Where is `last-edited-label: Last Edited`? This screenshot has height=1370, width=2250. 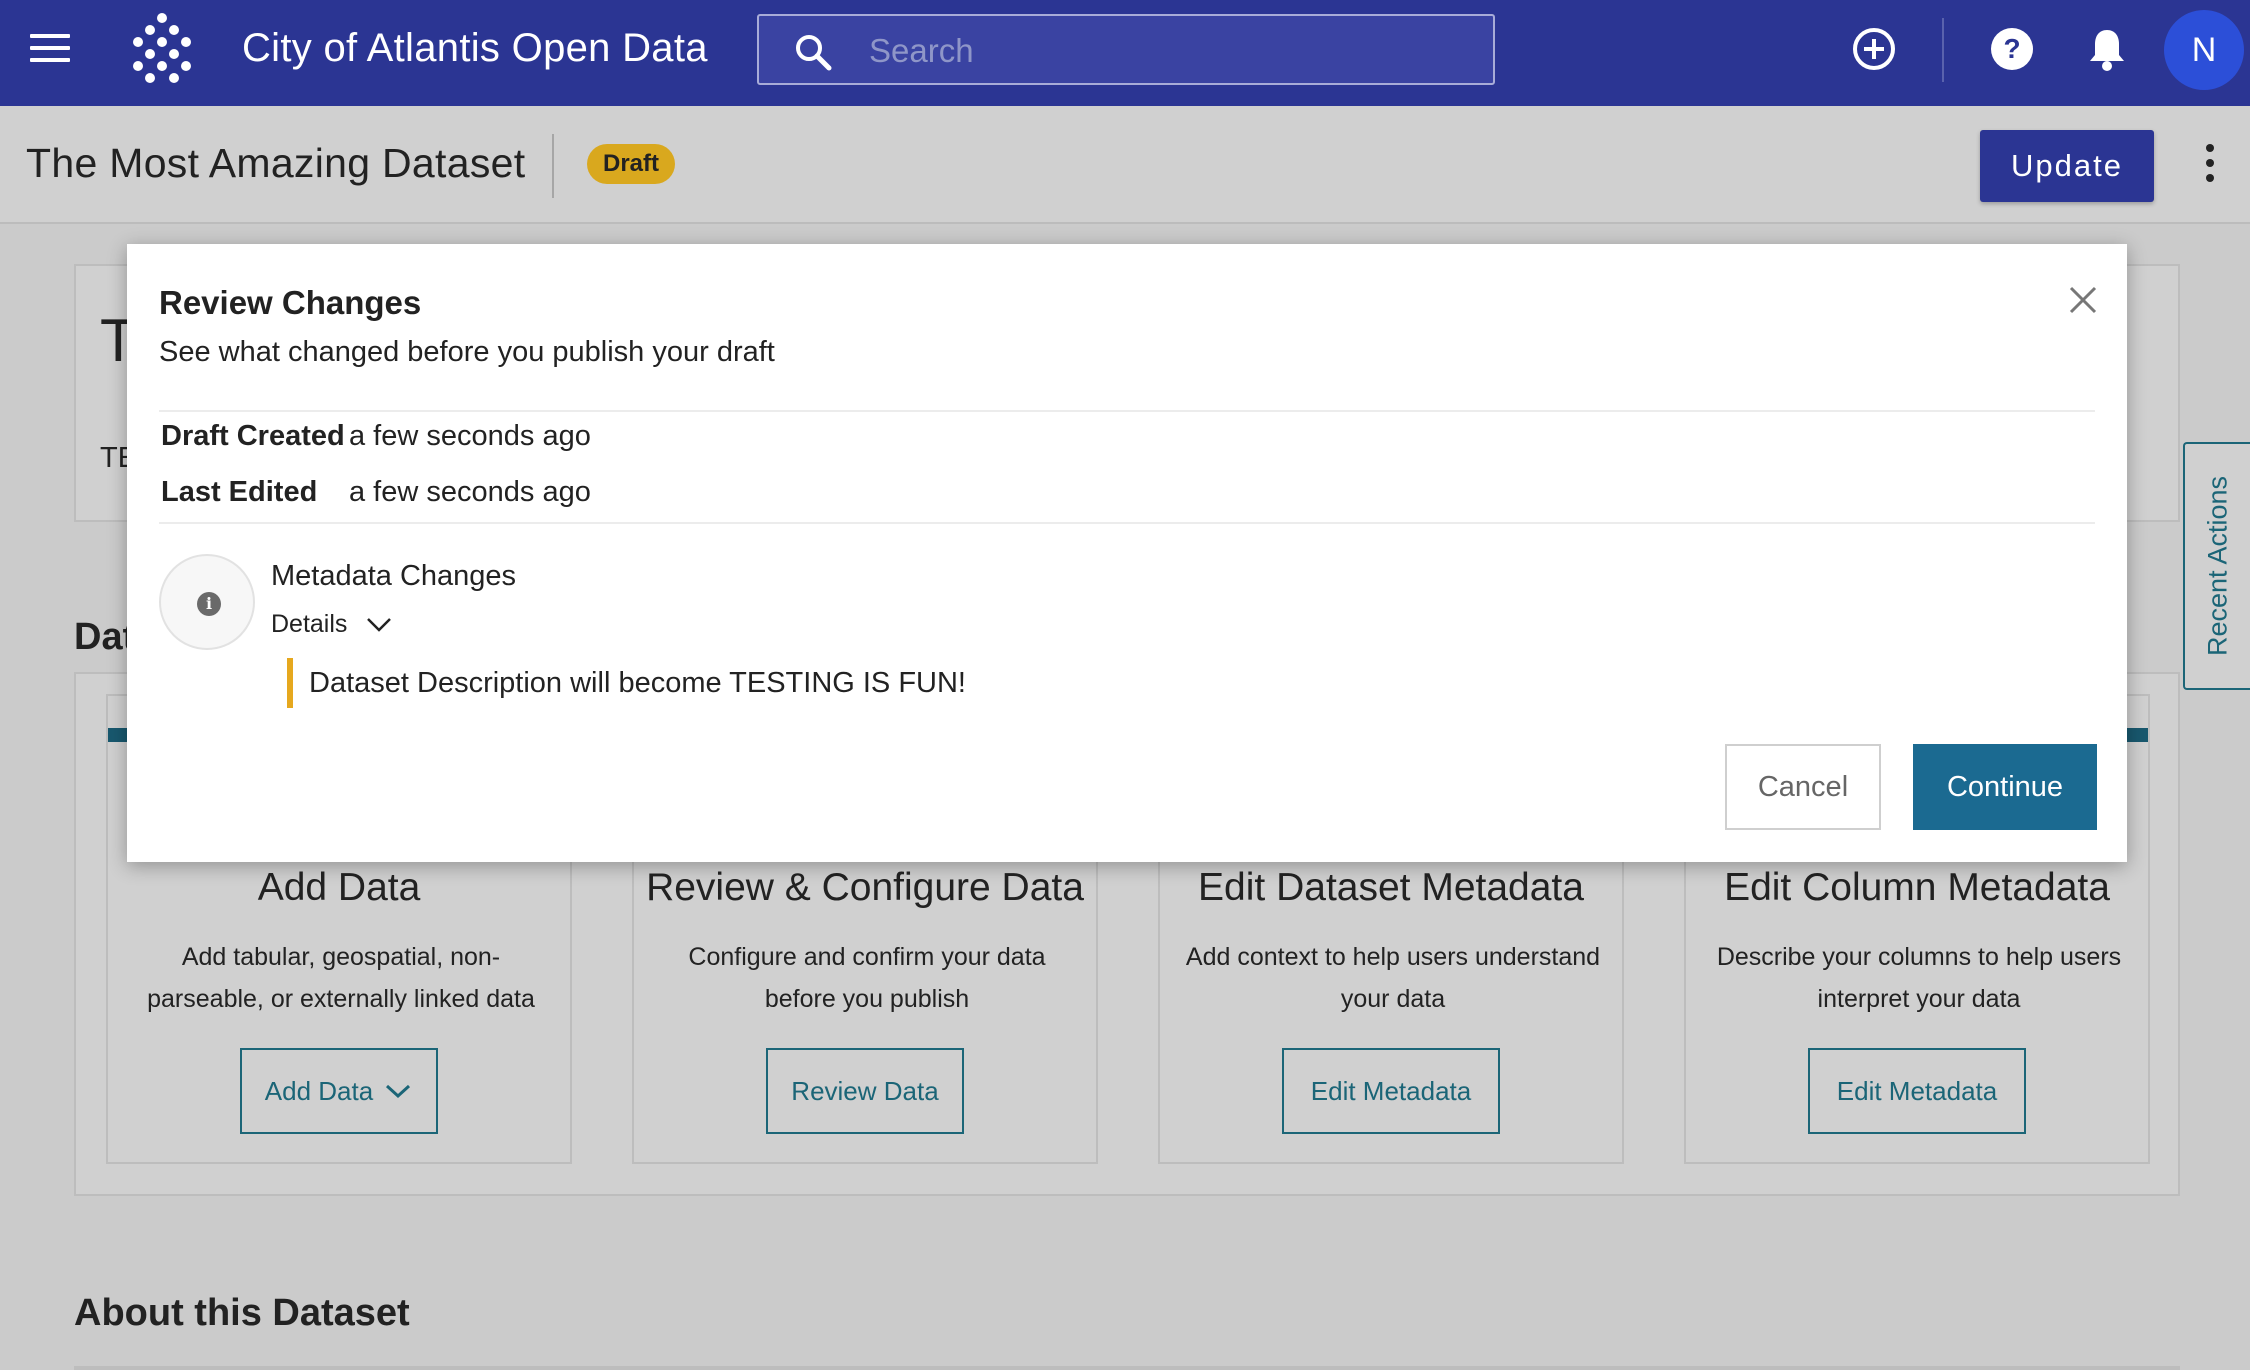
last-edited-label: Last Edited is located at coordinates (239, 492).